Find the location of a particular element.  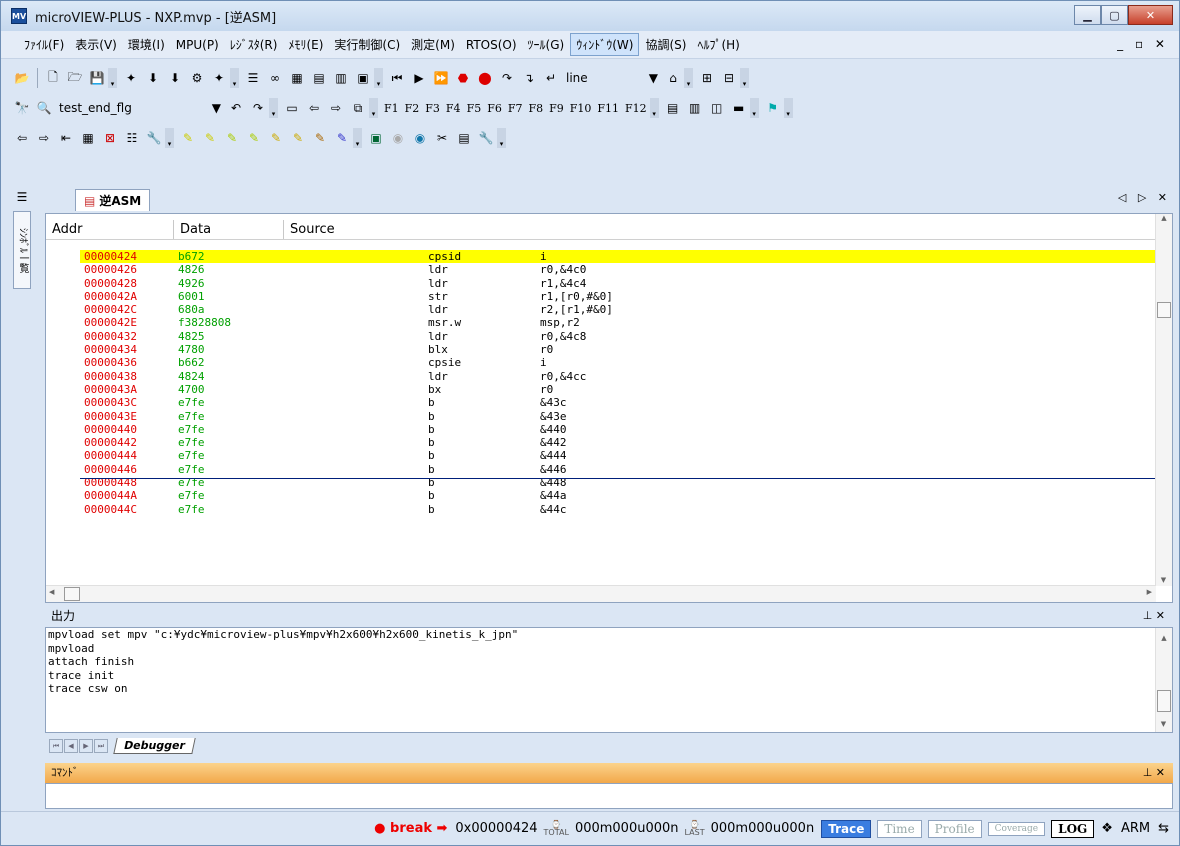

scroll-left-icon: ◀ is located at coordinates (51, 592).